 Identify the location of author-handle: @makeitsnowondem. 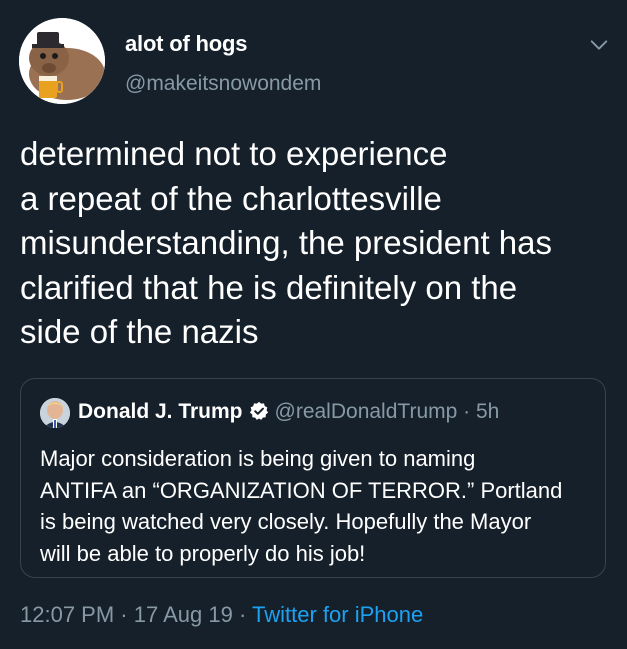
(223, 84).